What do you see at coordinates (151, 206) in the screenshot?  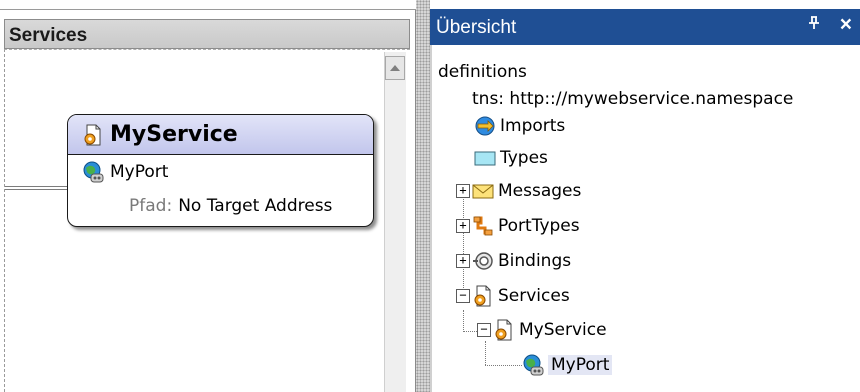 I see `path-label: Pfad:` at bounding box center [151, 206].